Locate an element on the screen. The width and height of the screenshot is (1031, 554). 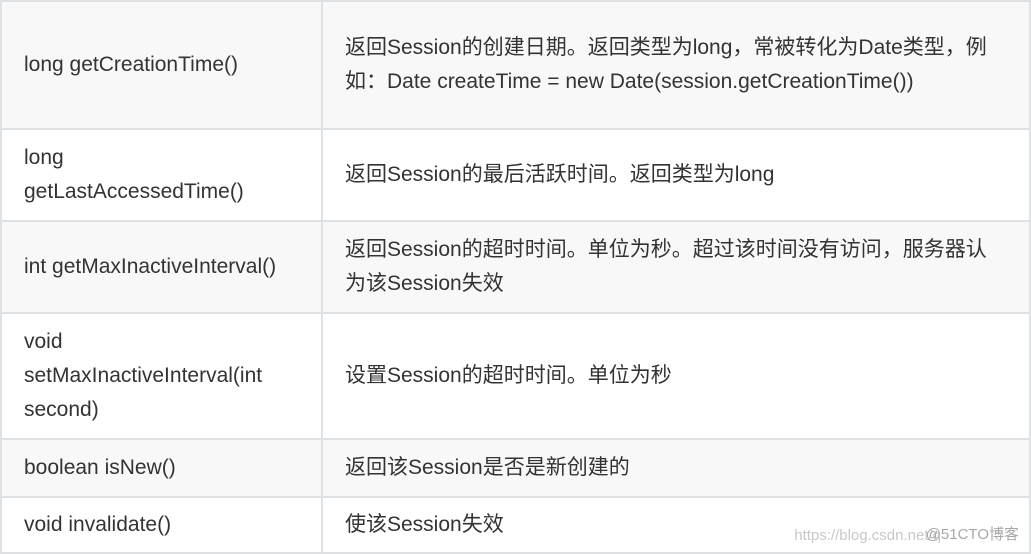
table-row: boolean isNew() 返回该Session是否是新创建的 is located at coordinates (515, 468).